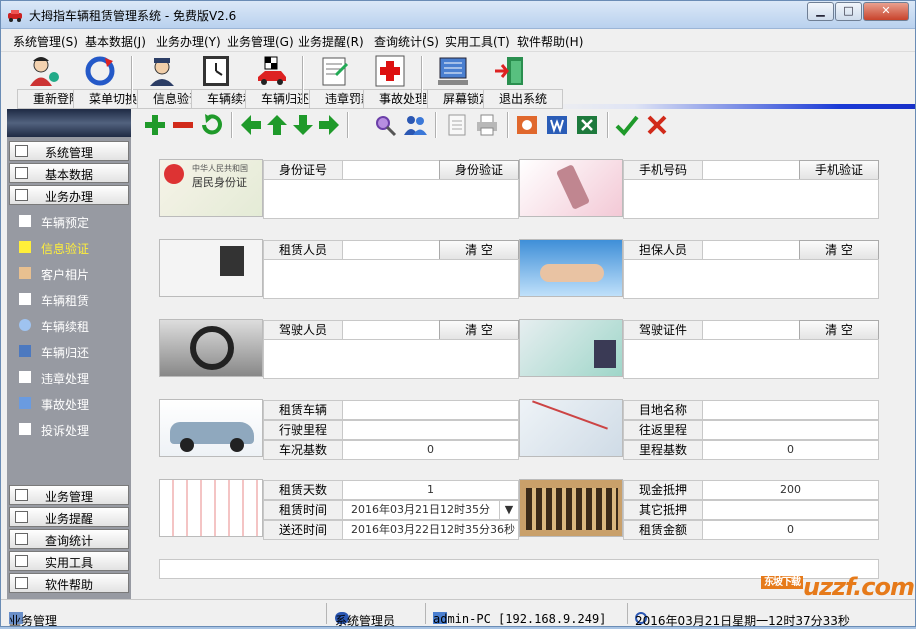 The width and height of the screenshot is (916, 629). I want to click on phone-image, so click(571, 188).